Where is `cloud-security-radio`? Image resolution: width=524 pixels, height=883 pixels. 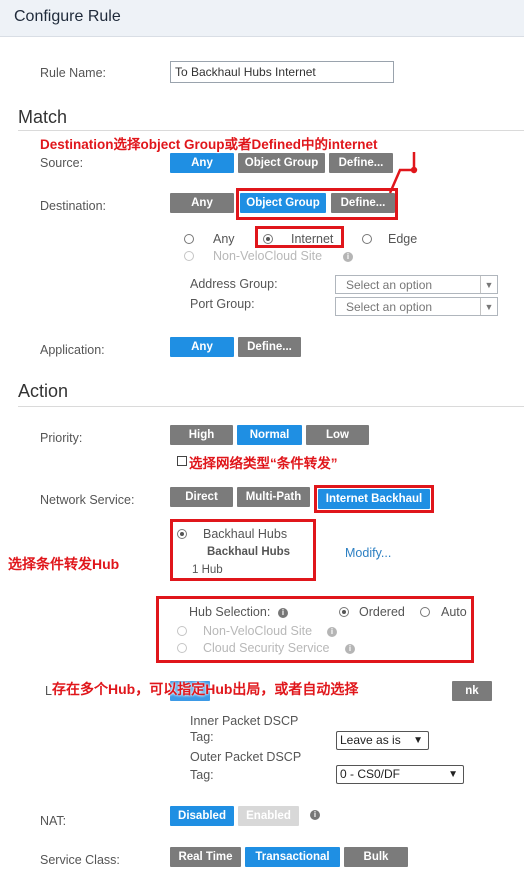
cloud-security-radio is located at coordinates (182, 648).